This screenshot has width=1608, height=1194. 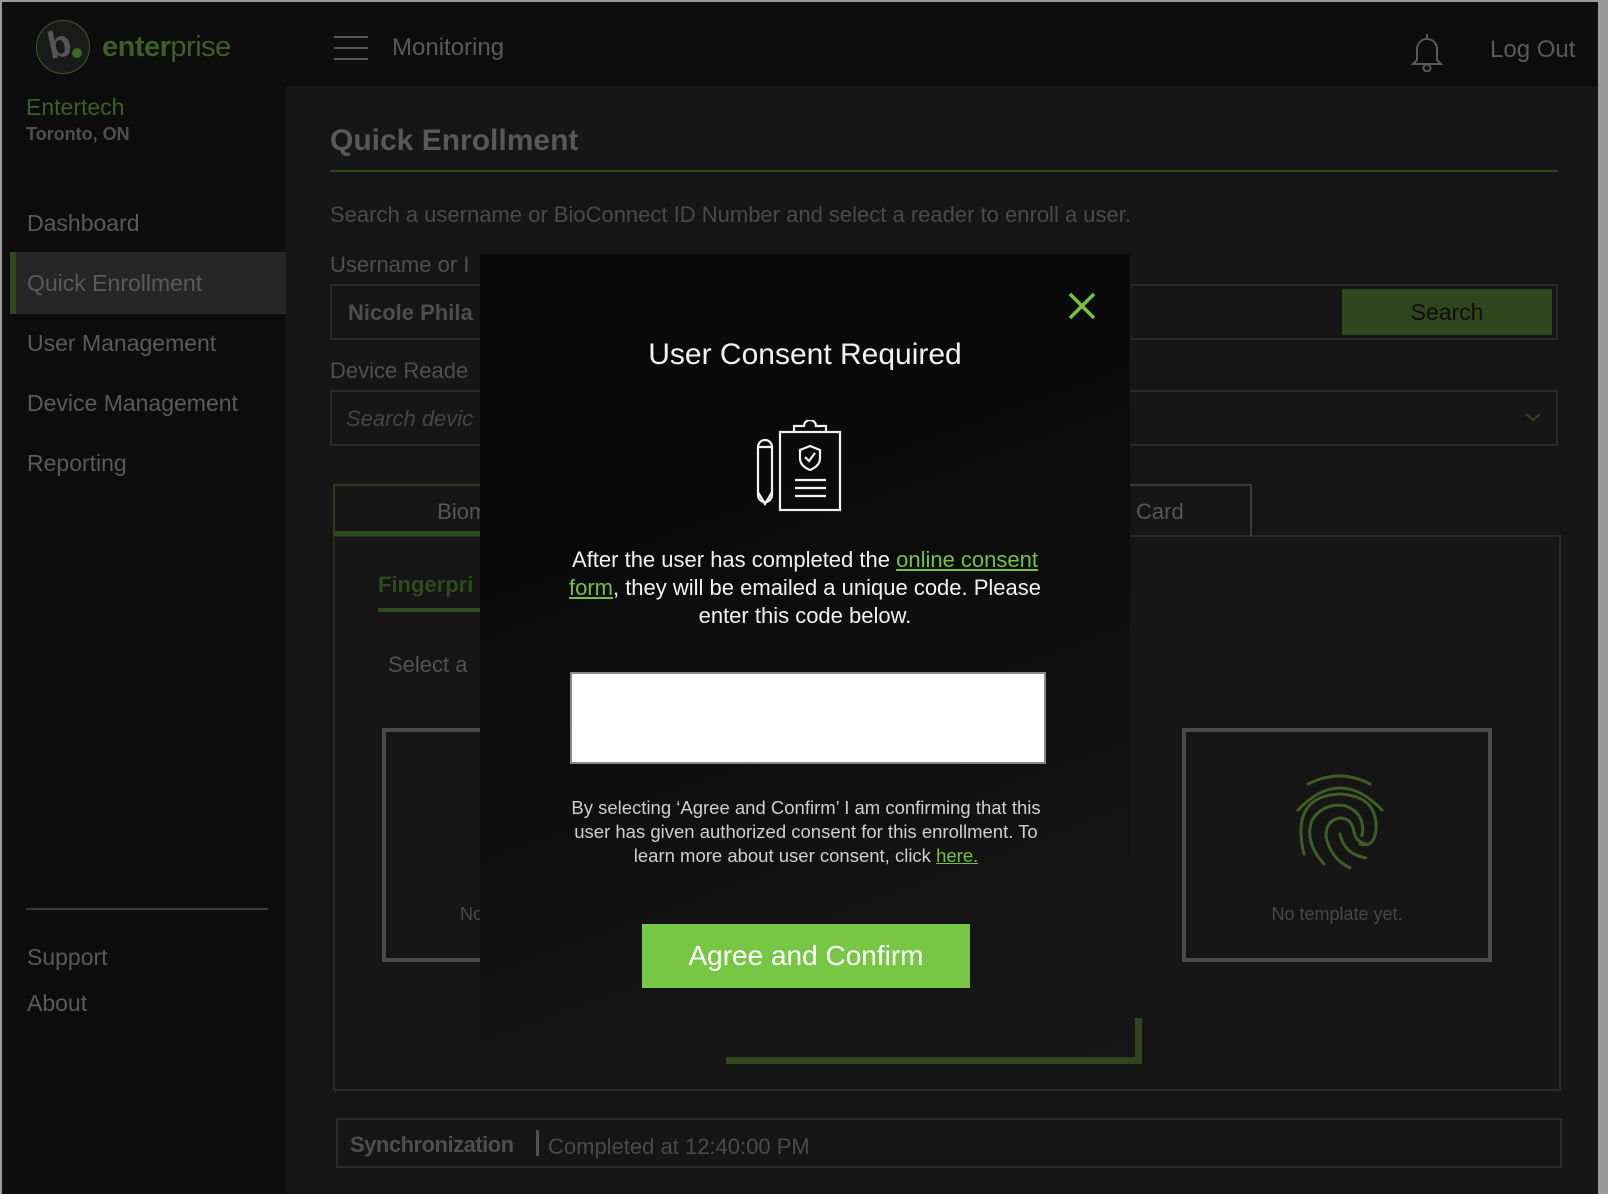 What do you see at coordinates (166, 46) in the screenshot?
I see `logo-text: enterprise` at bounding box center [166, 46].